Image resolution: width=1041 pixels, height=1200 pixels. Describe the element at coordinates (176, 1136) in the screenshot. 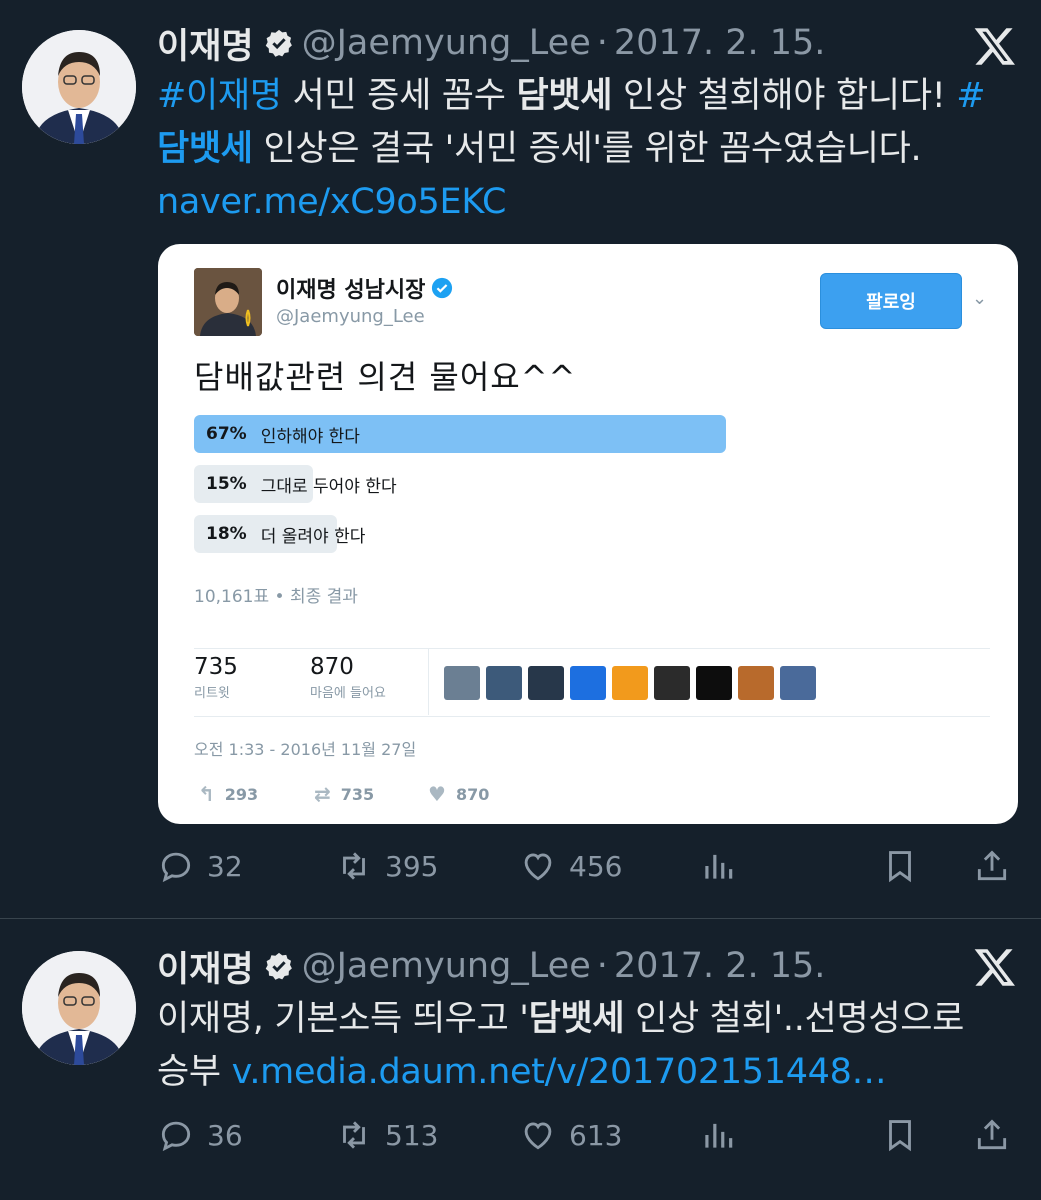

I see `reply-icon` at that location.